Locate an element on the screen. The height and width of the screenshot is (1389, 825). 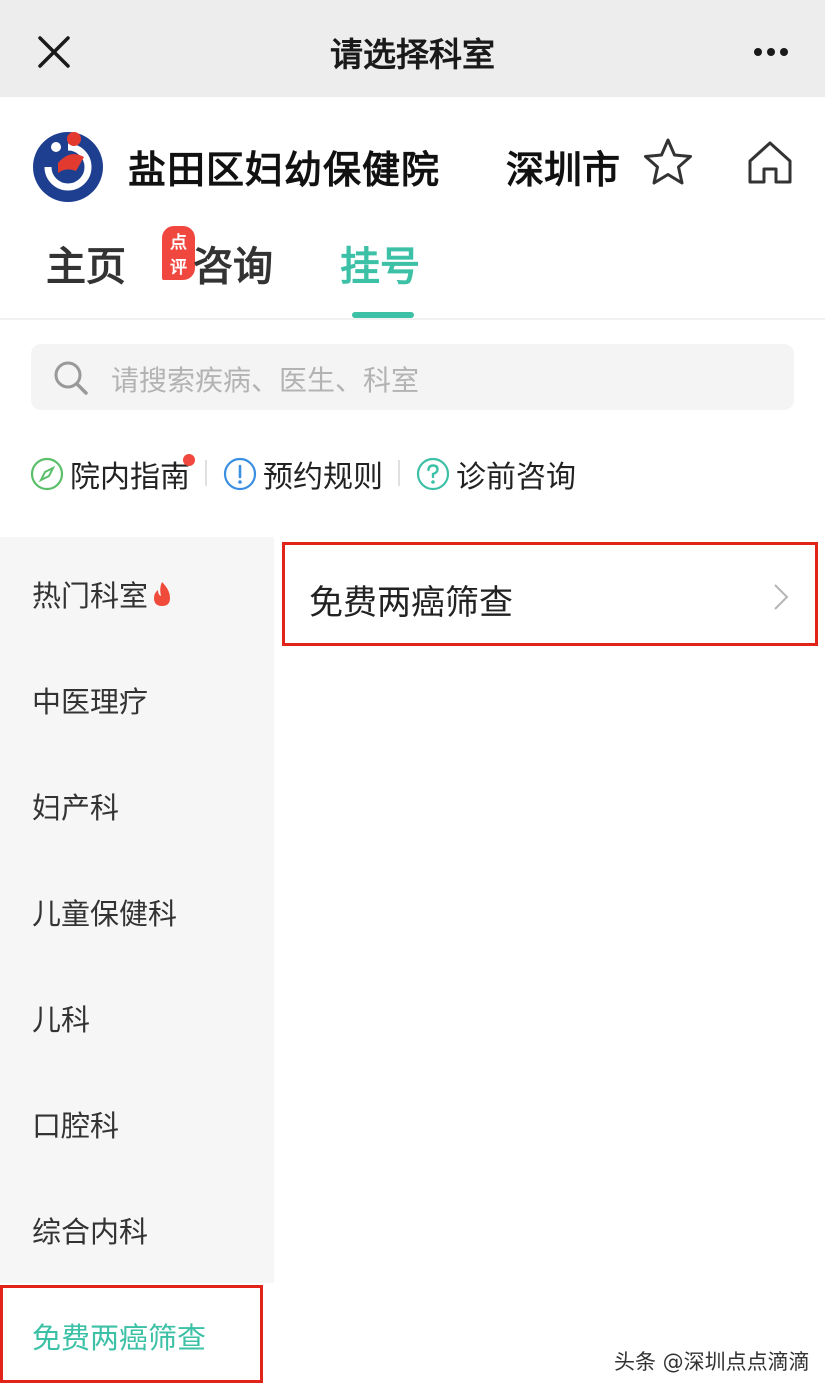
chevron-right-icon is located at coordinates (781, 597).